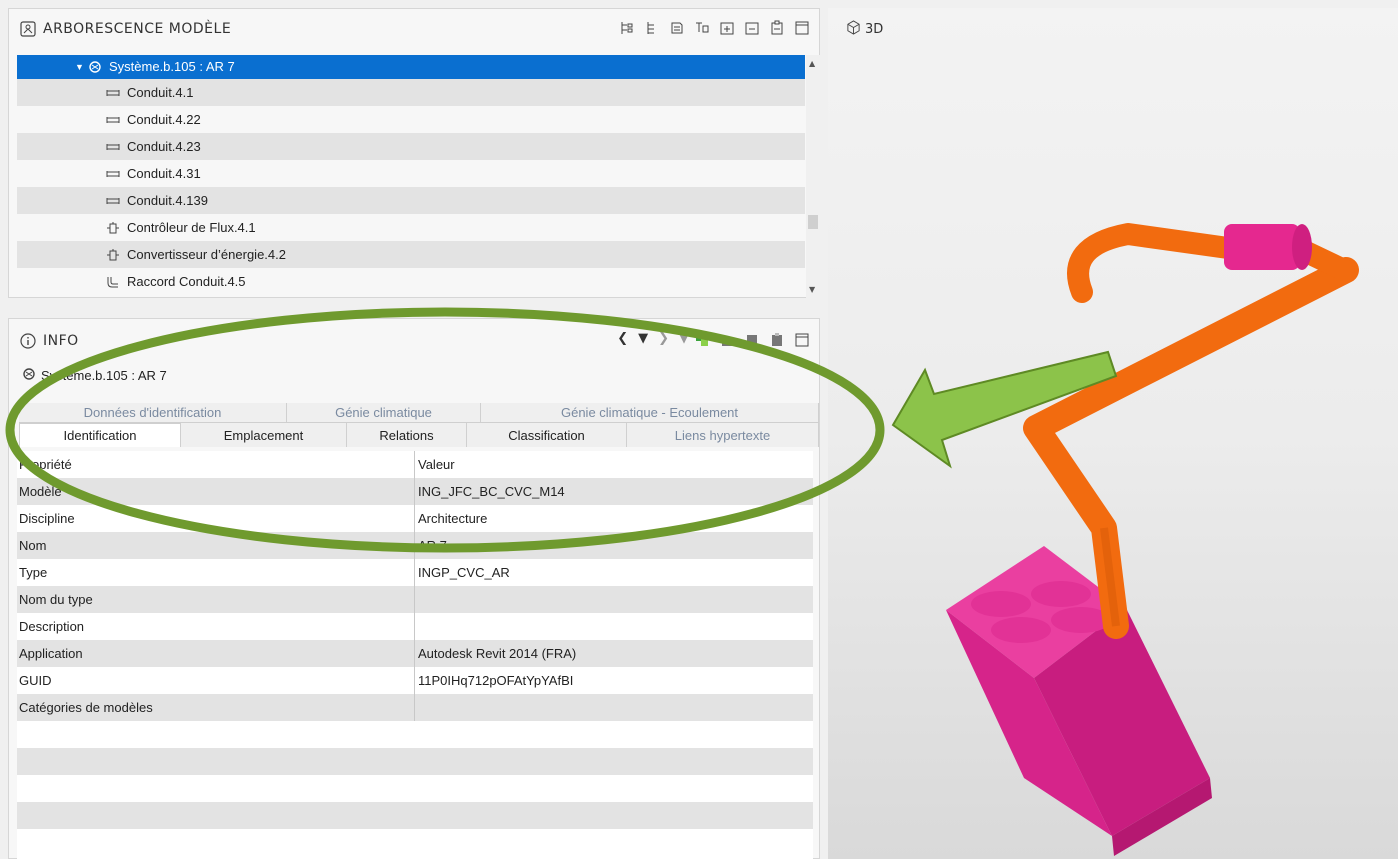 This screenshot has width=1398, height=859. I want to click on tree-item-system: ▼ Système.b.105 : AR 7, so click(411, 67).